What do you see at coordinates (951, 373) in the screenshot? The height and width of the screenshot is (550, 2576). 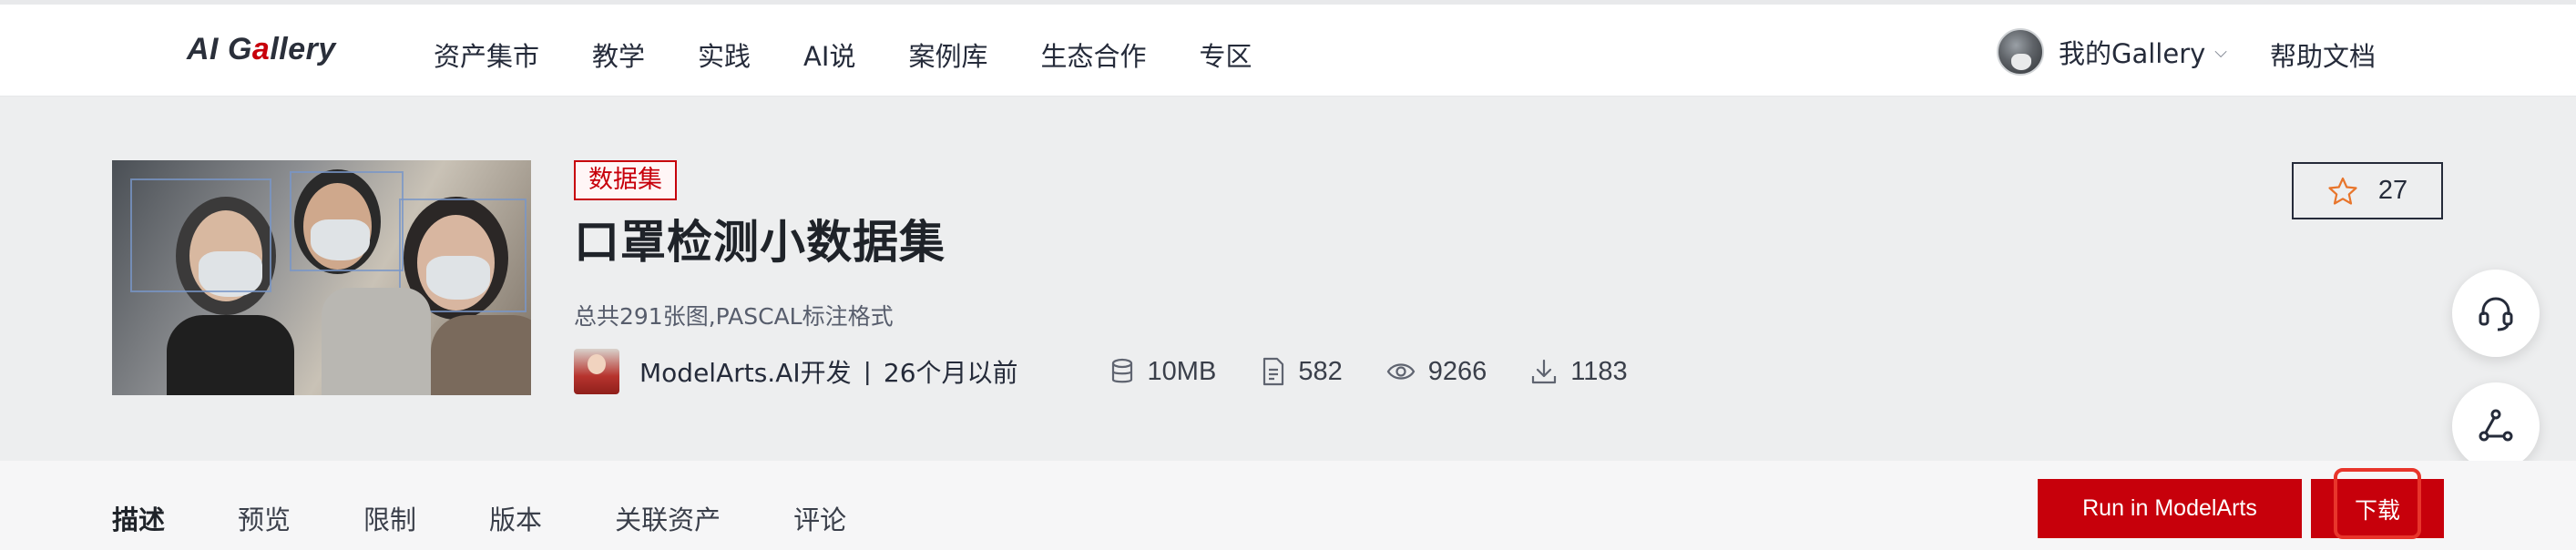 I see `publish-time: 26个月以前` at bounding box center [951, 373].